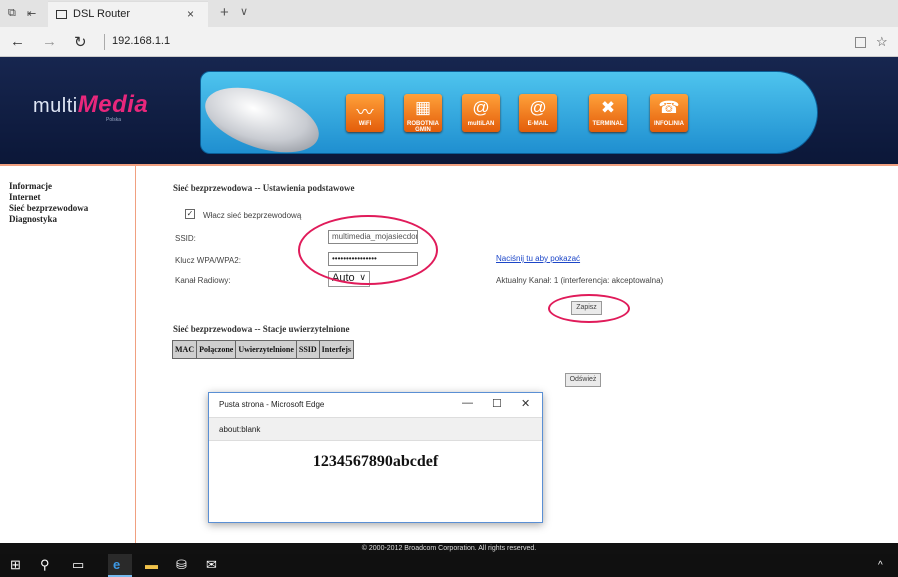 The height and width of the screenshot is (577, 898). I want to click on ssid-label: SSID:, so click(185, 238).